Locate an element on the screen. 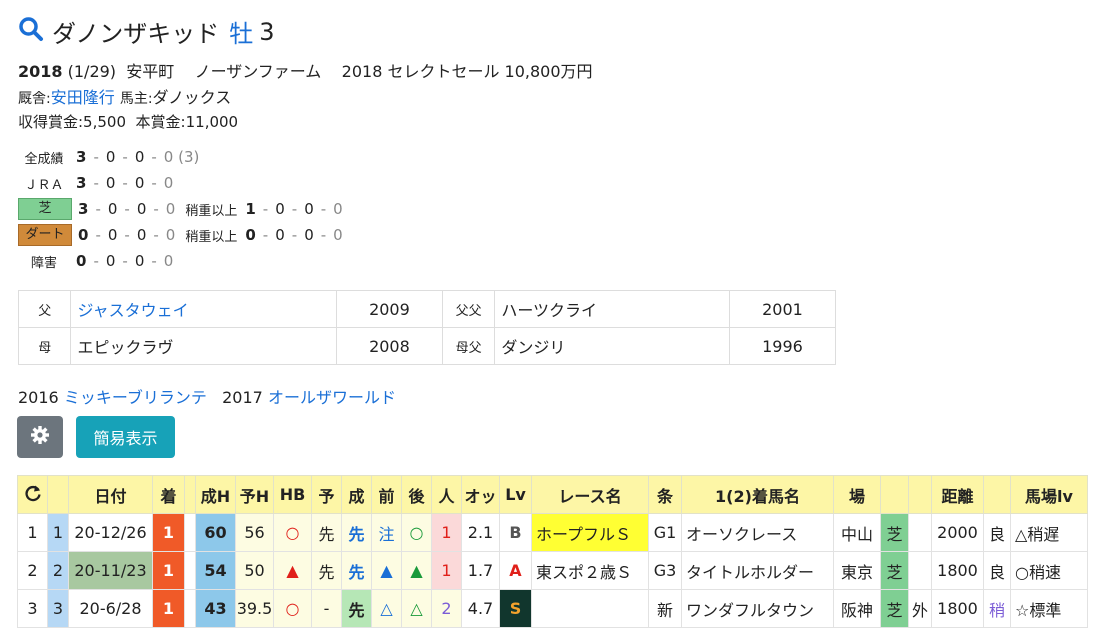 The width and height of the screenshot is (1109, 632). col-header: HB is located at coordinates (292, 494).